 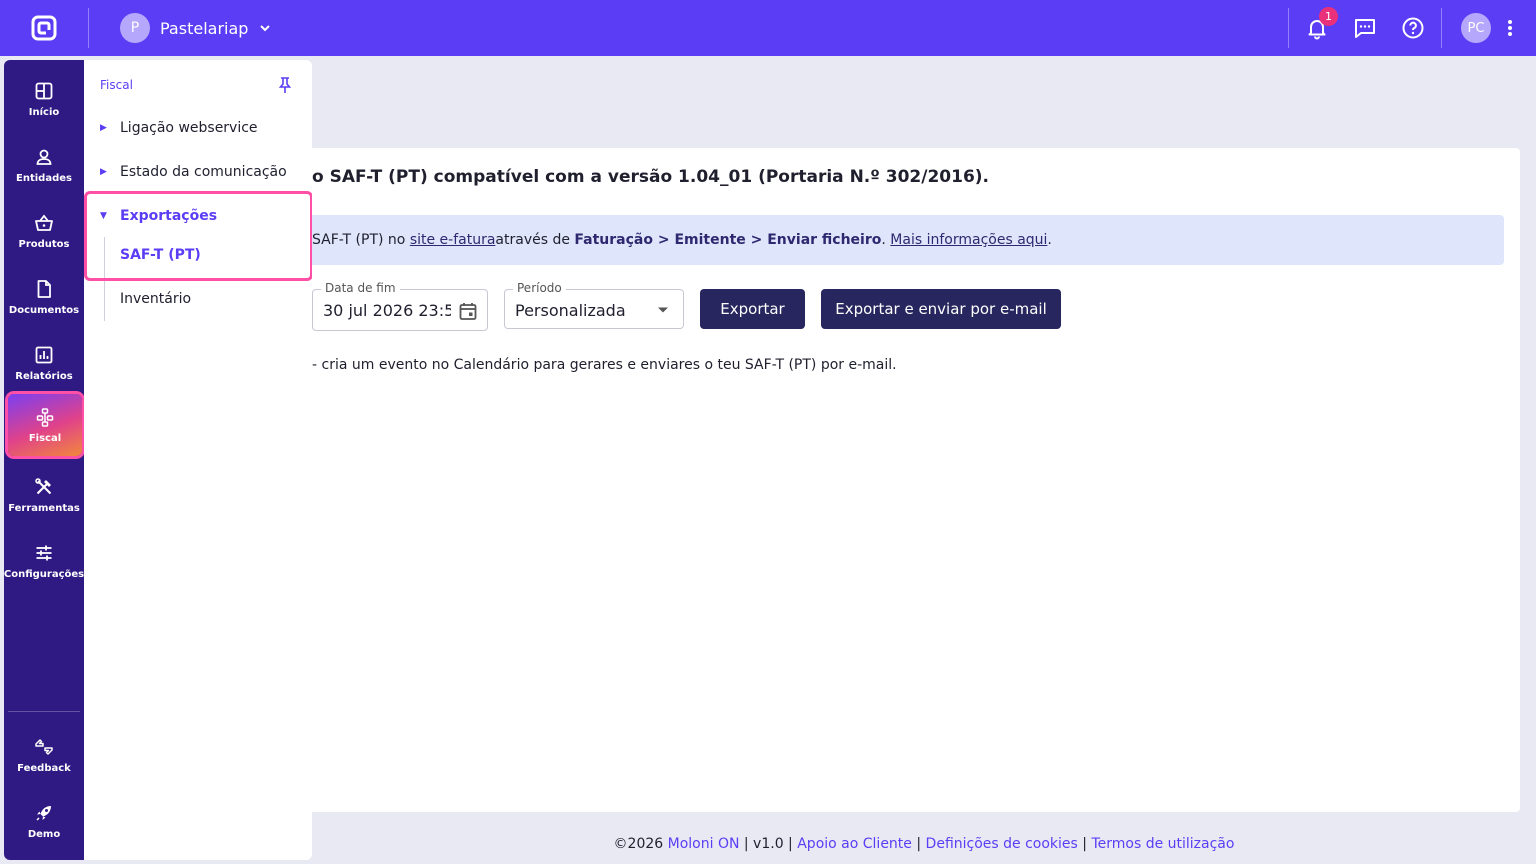 What do you see at coordinates (44, 222) in the screenshot?
I see `basket-icon` at bounding box center [44, 222].